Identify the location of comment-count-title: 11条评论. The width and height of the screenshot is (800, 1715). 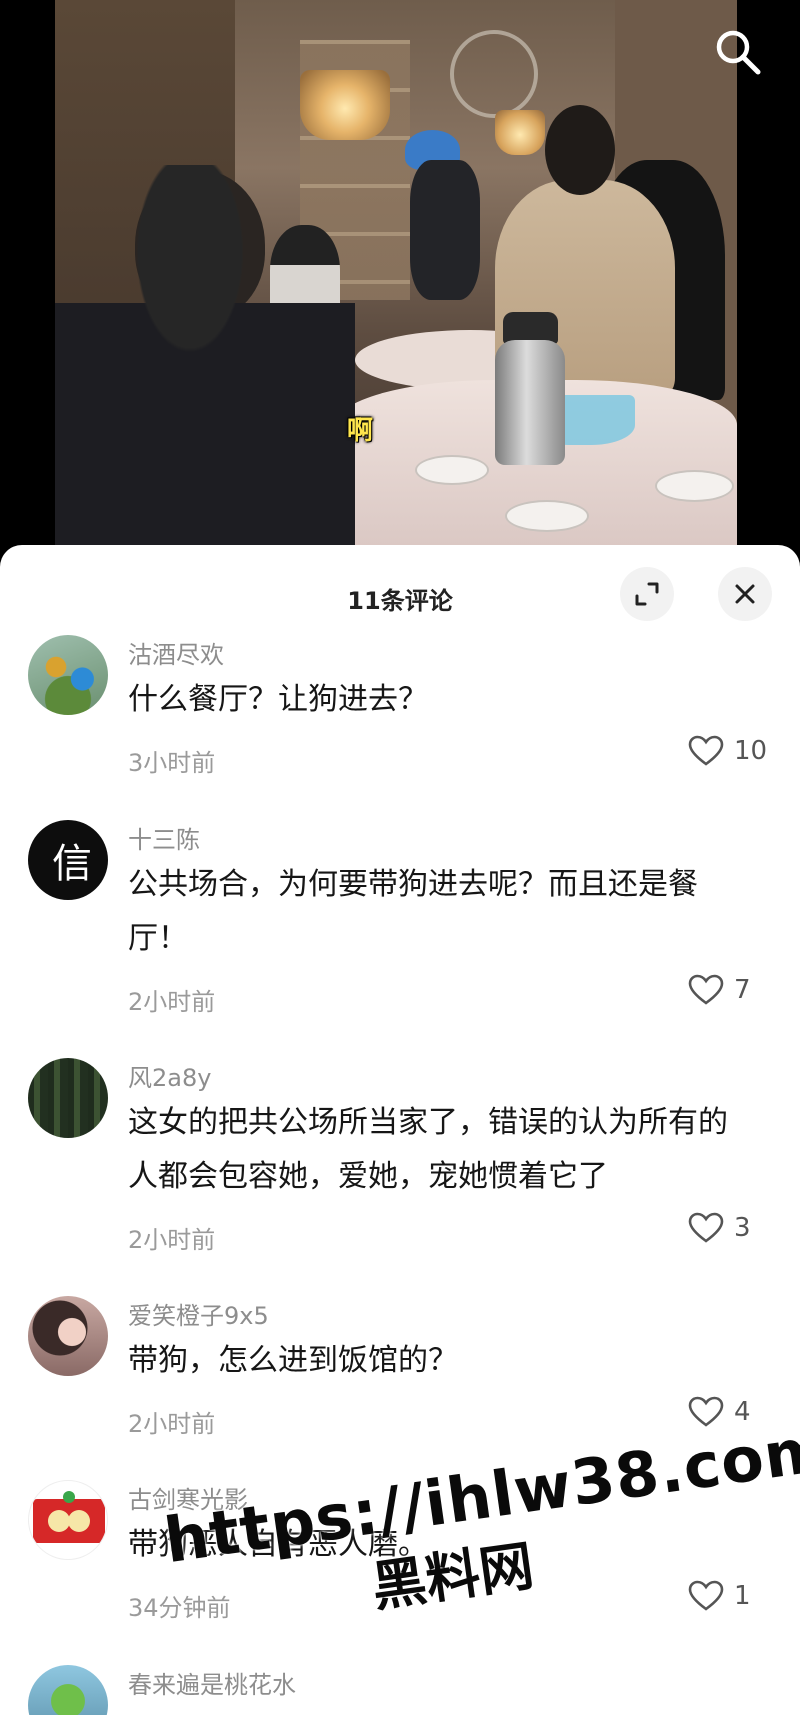
(400, 601).